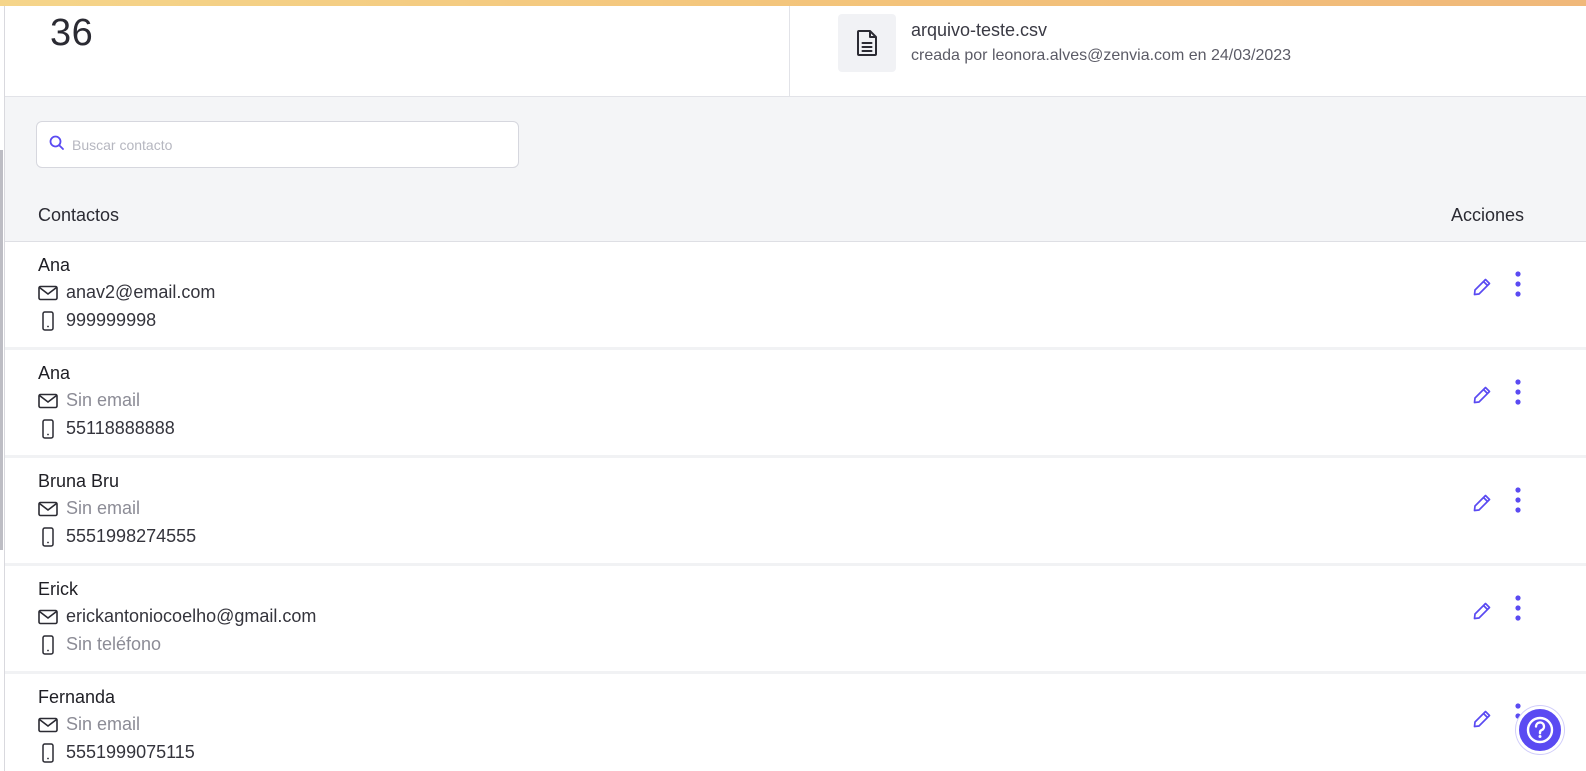 Image resolution: width=1586 pixels, height=771 pixels. What do you see at coordinates (287, 145) in the screenshot?
I see `search-input` at bounding box center [287, 145].